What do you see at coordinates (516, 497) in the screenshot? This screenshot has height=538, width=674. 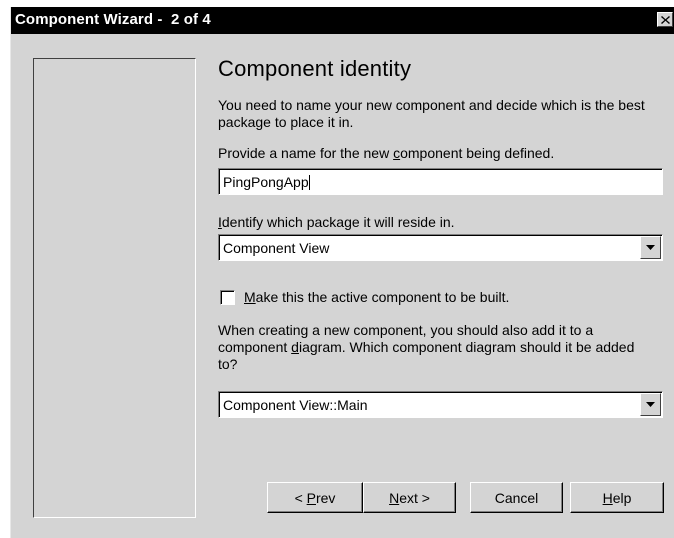 I see `cancel-button: Cancel` at bounding box center [516, 497].